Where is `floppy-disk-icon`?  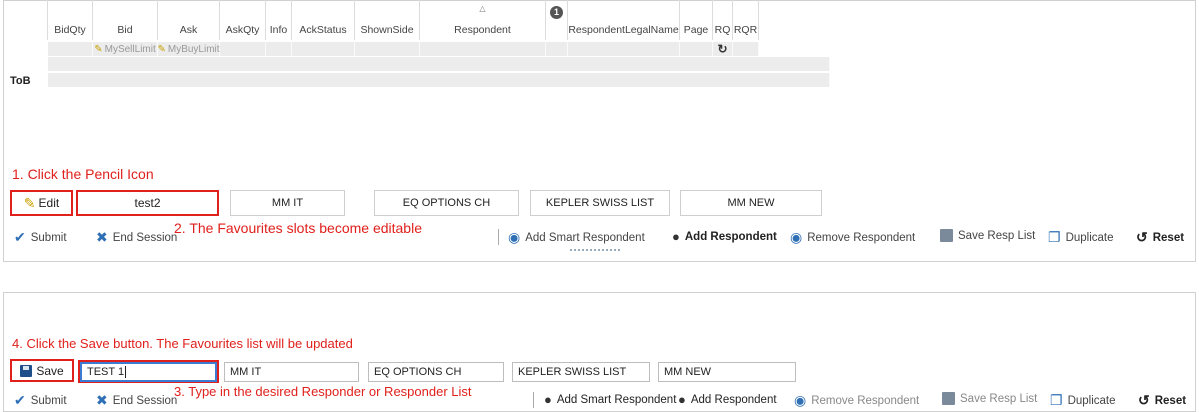 floppy-disk-icon is located at coordinates (26, 370).